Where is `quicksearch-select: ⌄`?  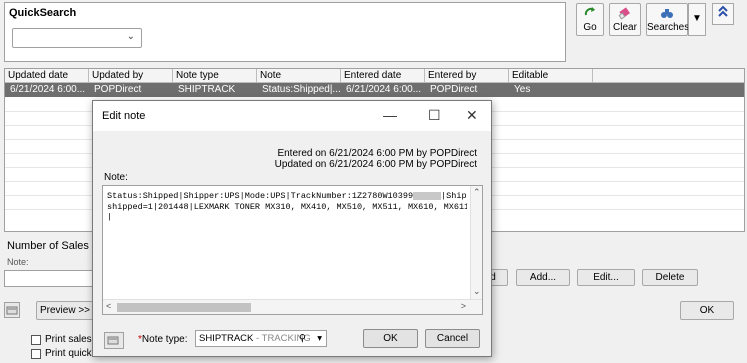 quicksearch-select: ⌄ is located at coordinates (77, 38).